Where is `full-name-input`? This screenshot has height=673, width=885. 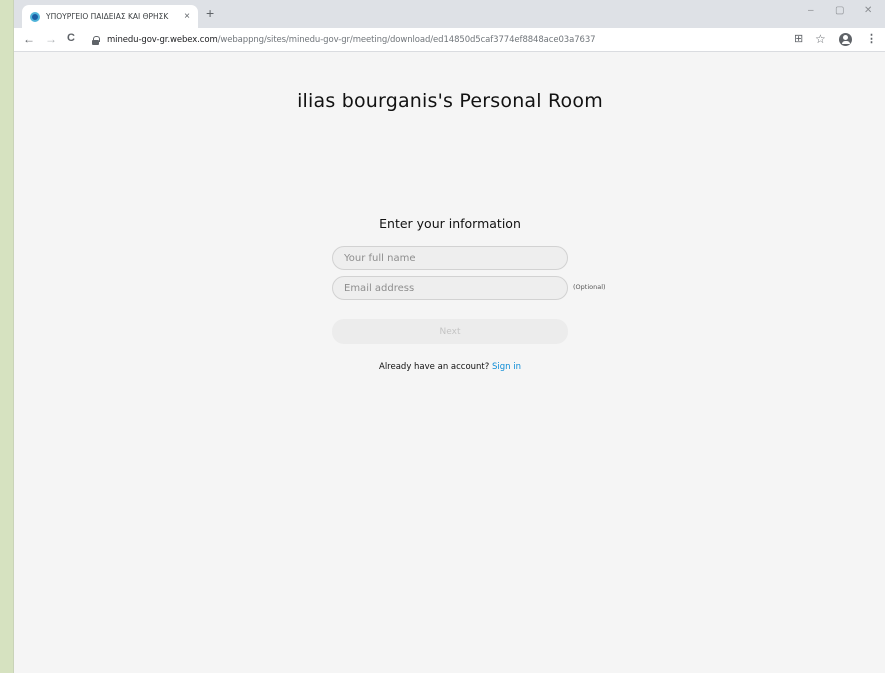
full-name-input is located at coordinates (450, 258).